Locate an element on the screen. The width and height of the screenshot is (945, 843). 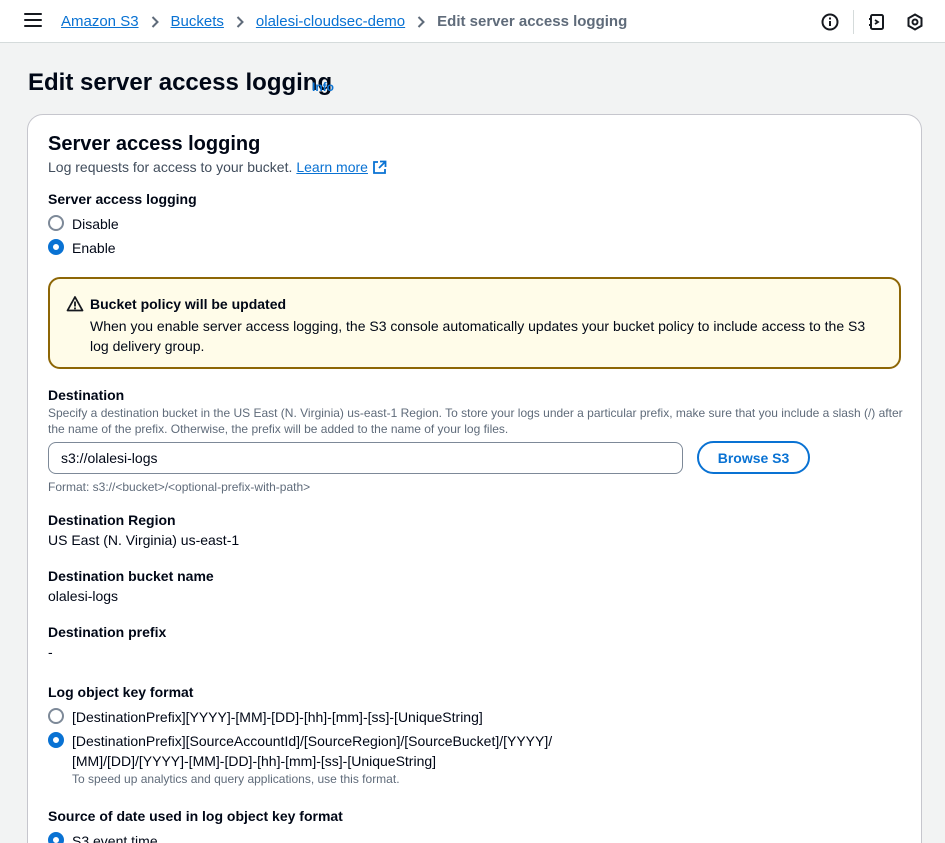
radio-label: S3 event time is located at coordinates (115, 838).